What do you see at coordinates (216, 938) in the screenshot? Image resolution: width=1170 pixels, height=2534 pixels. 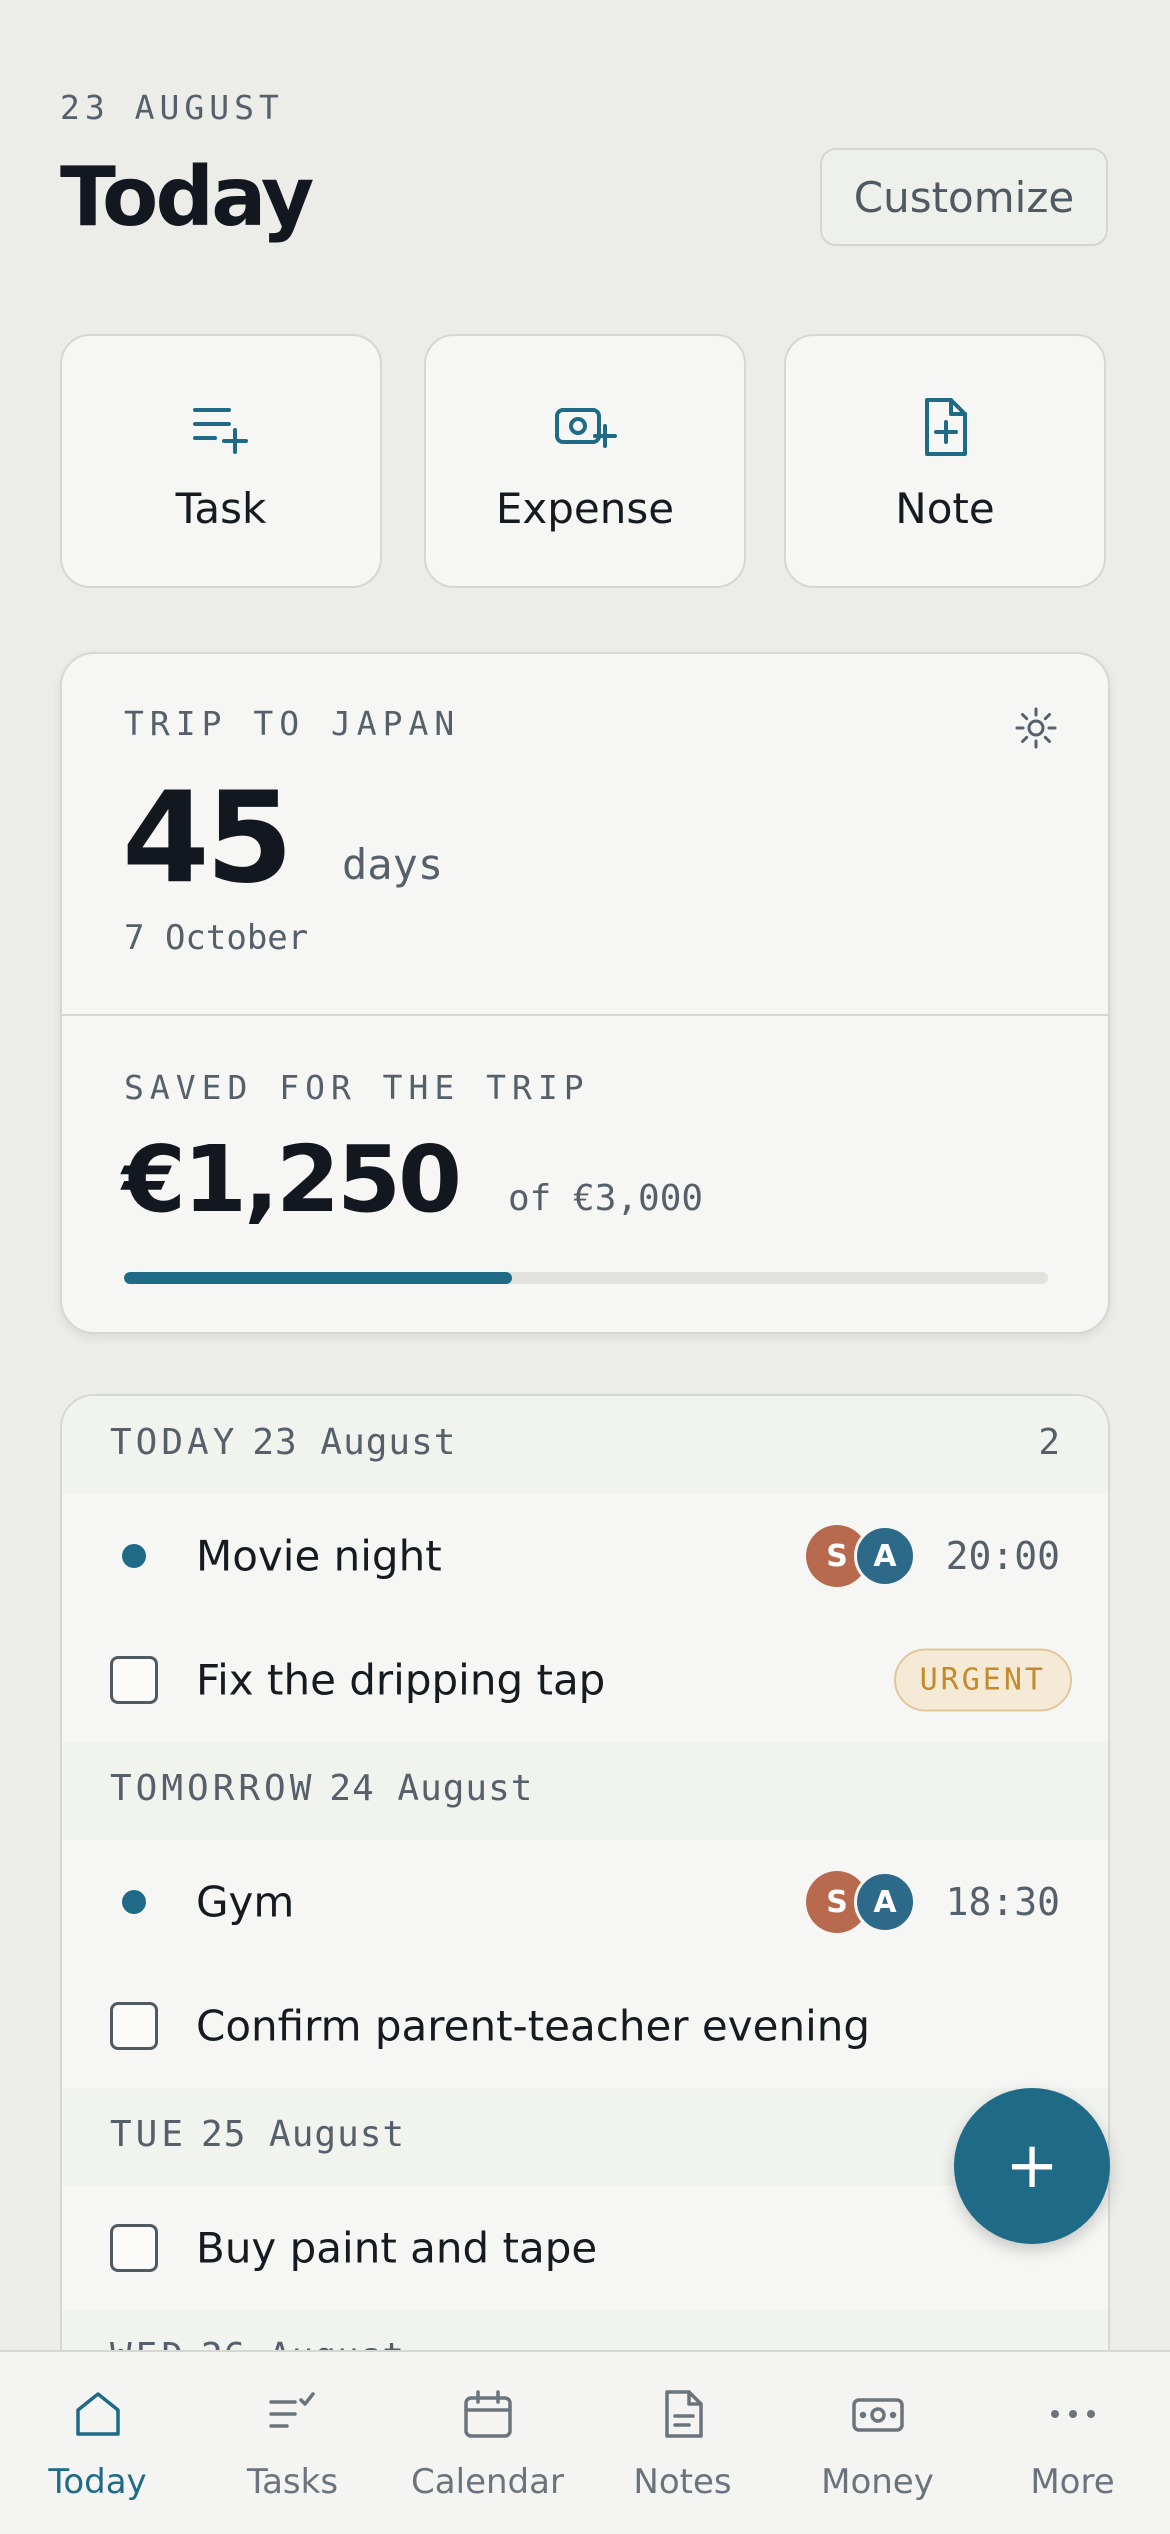 I see `trip-date: 7 October` at bounding box center [216, 938].